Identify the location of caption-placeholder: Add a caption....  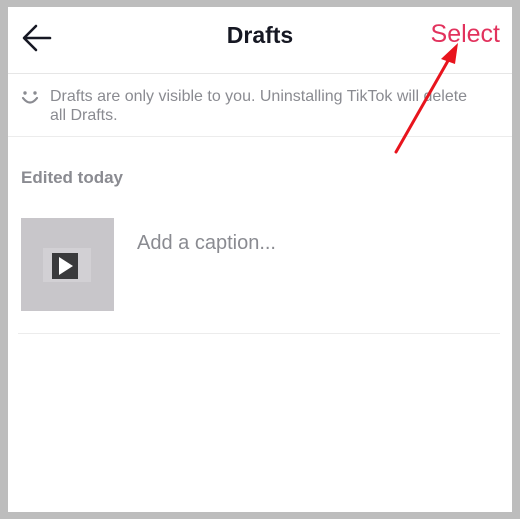
(206, 243).